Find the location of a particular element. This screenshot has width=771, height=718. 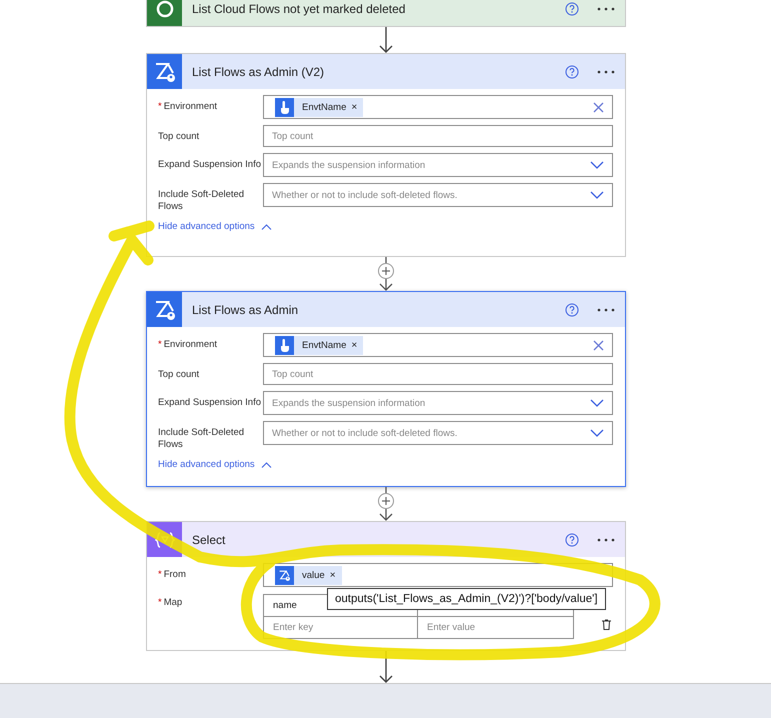

token-chip: value × is located at coordinates (308, 575).